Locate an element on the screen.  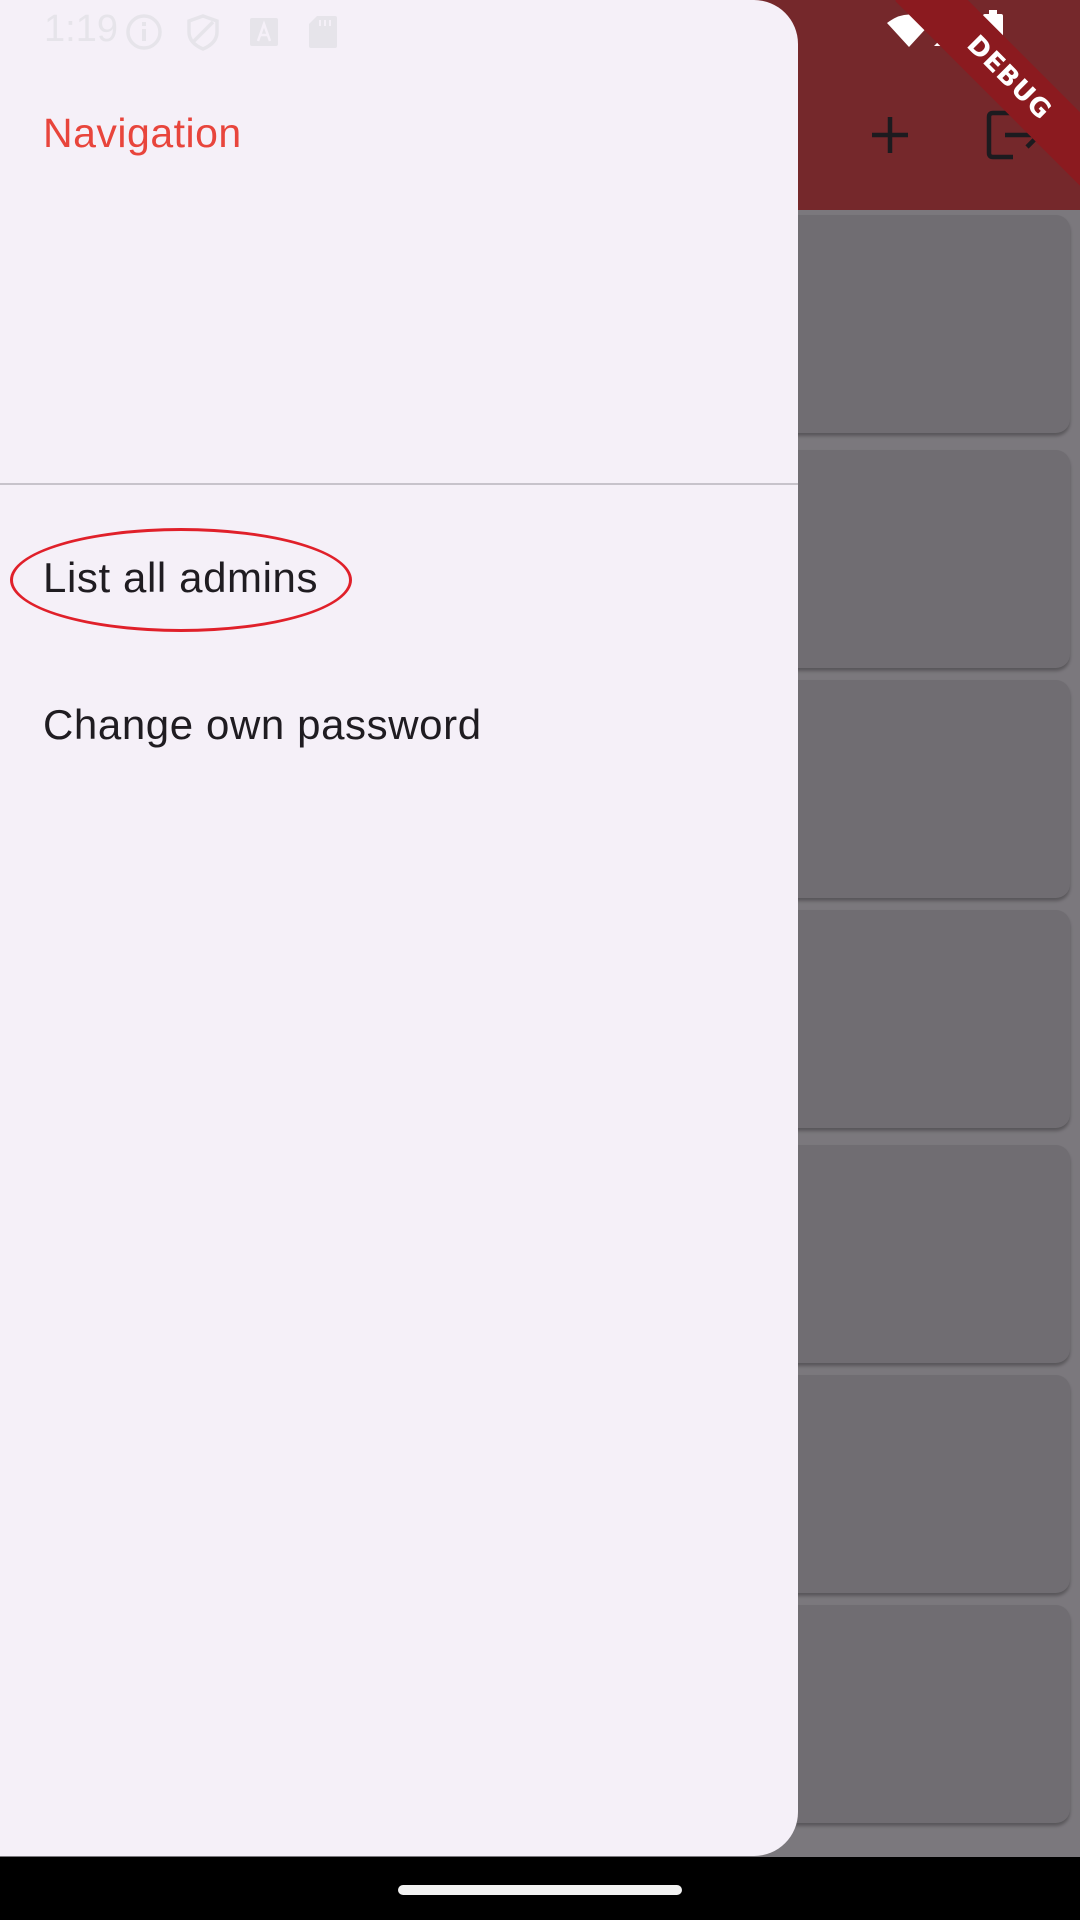
drawer-item-label: Change own password is located at coordinates (262, 724).